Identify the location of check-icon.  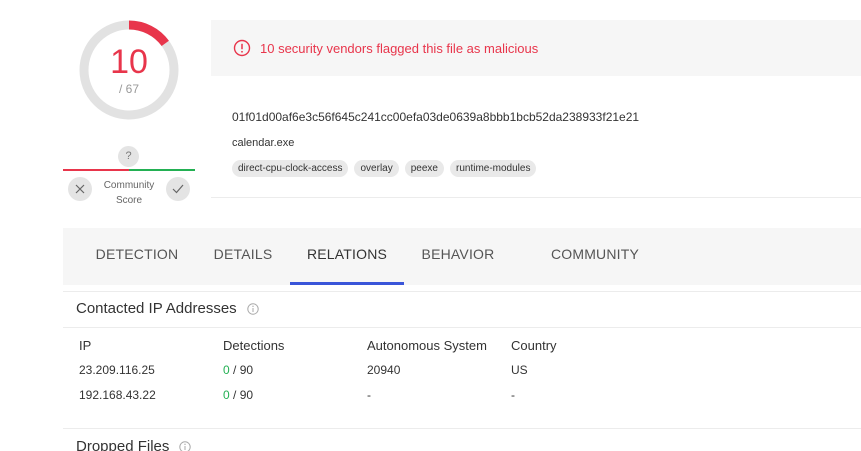
(178, 189).